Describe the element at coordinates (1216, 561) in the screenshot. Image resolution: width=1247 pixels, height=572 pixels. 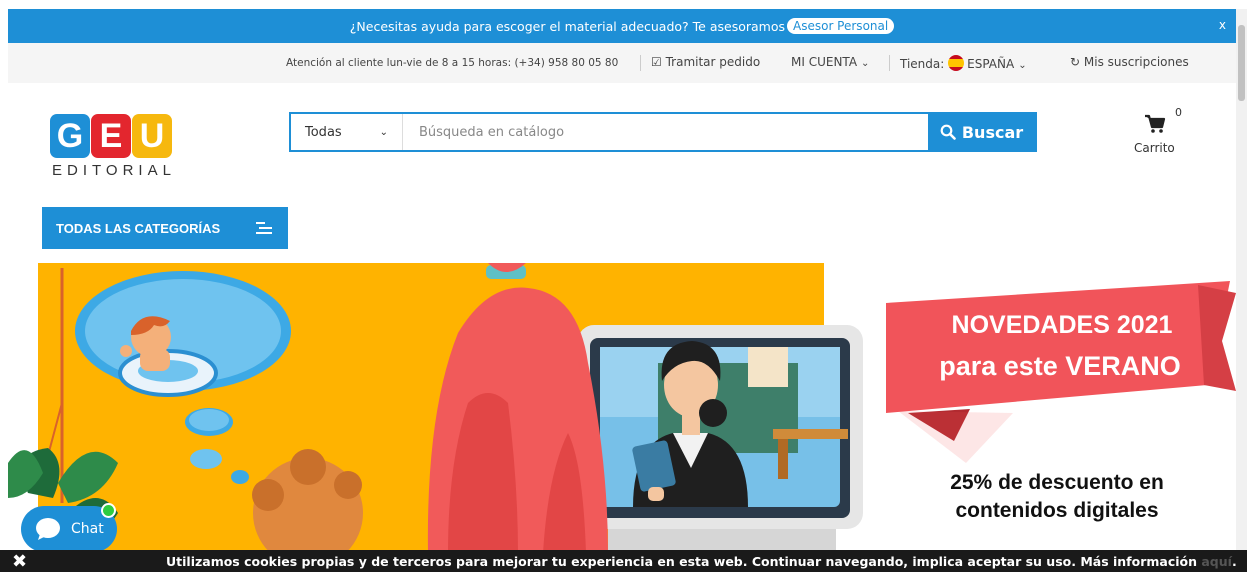
I see `cookie-more-info-link: aquí` at that location.